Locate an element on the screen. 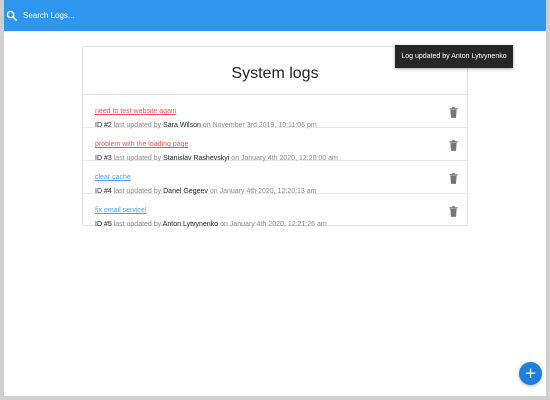  log-date: January 4th 2020, 12:21:26 am is located at coordinates (278, 224).